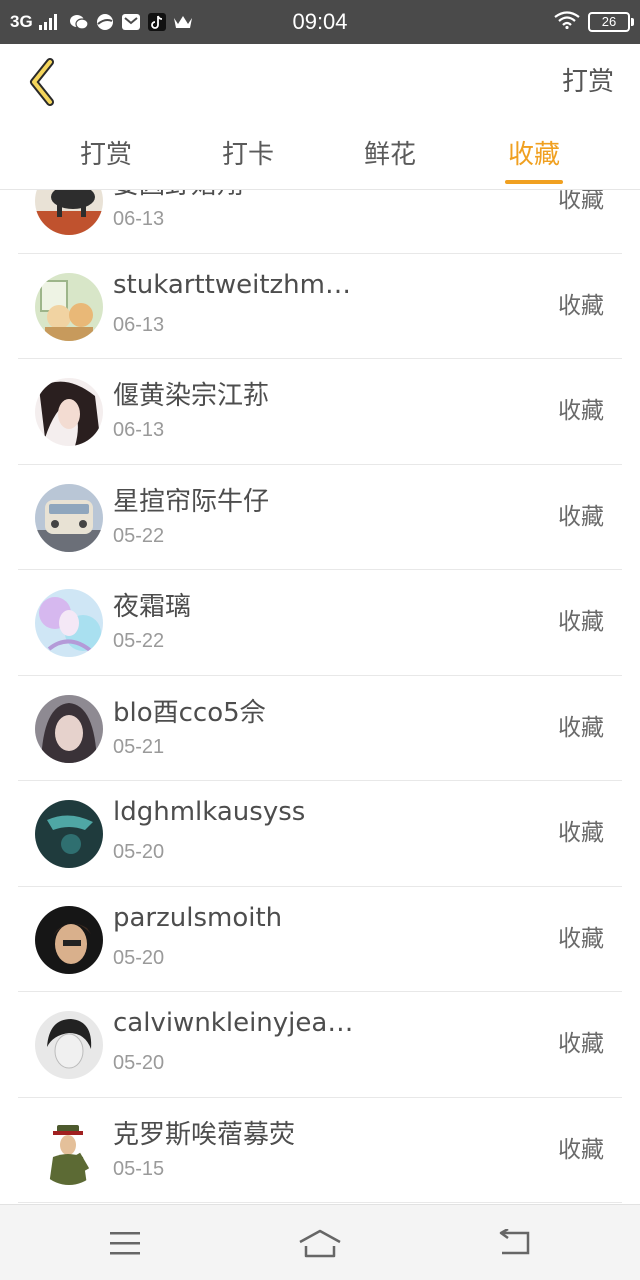 The image size is (640, 1280). I want to click on crown-icon, so click(183, 22).